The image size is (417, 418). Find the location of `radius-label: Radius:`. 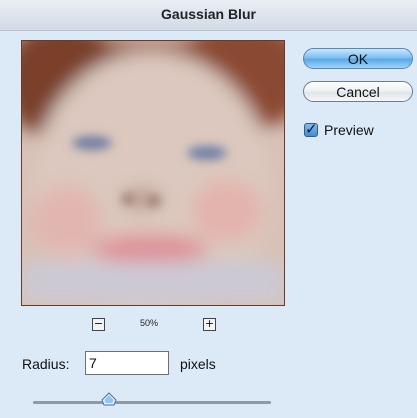

radius-label: Radius: is located at coordinates (46, 364).